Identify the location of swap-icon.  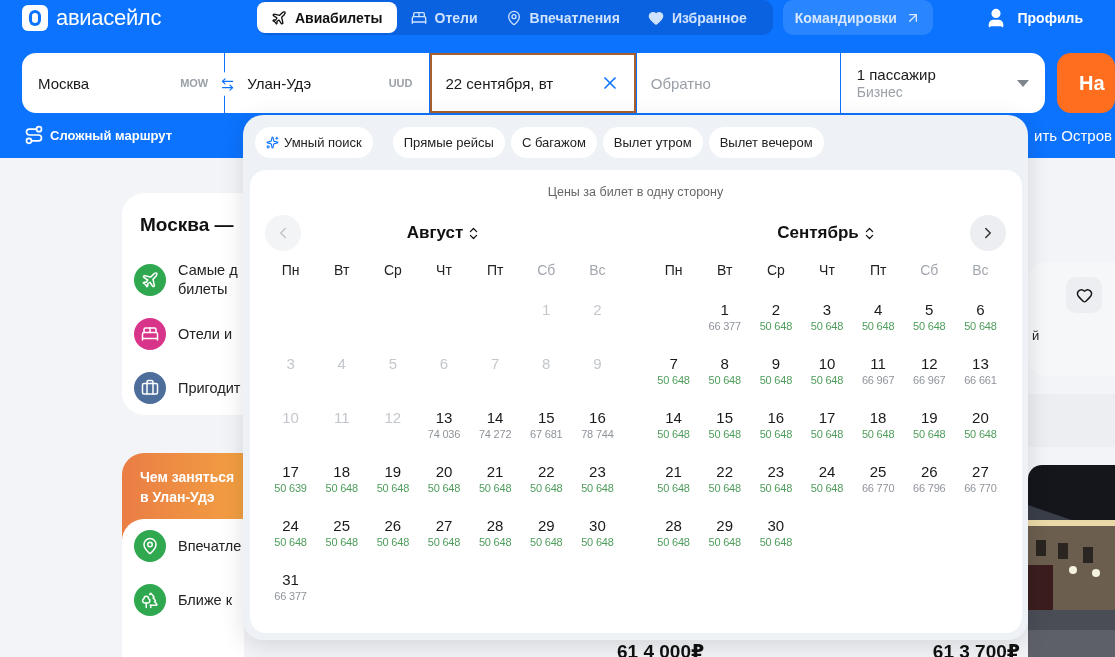
(227, 84).